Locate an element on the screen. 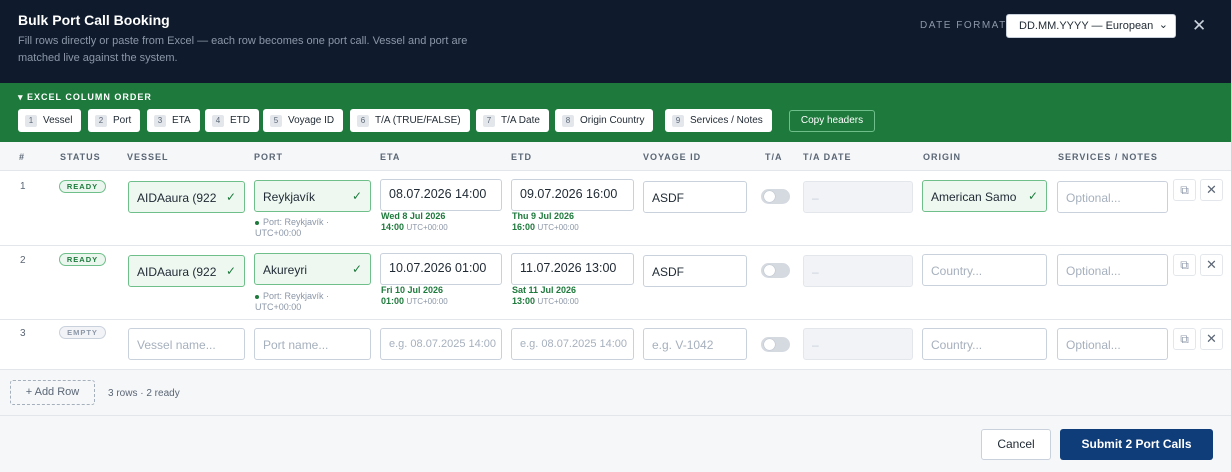 The height and width of the screenshot is (472, 1231). close-icon: ✕ is located at coordinates (1199, 26).